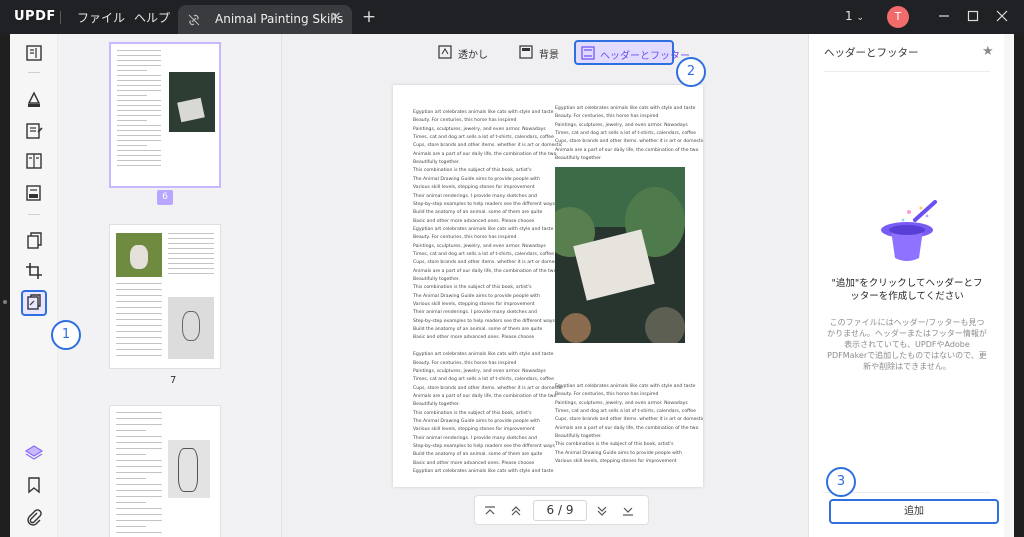 Image resolution: width=1024 pixels, height=537 pixels. What do you see at coordinates (588, 53) in the screenshot?
I see `header-footer-icon` at bounding box center [588, 53].